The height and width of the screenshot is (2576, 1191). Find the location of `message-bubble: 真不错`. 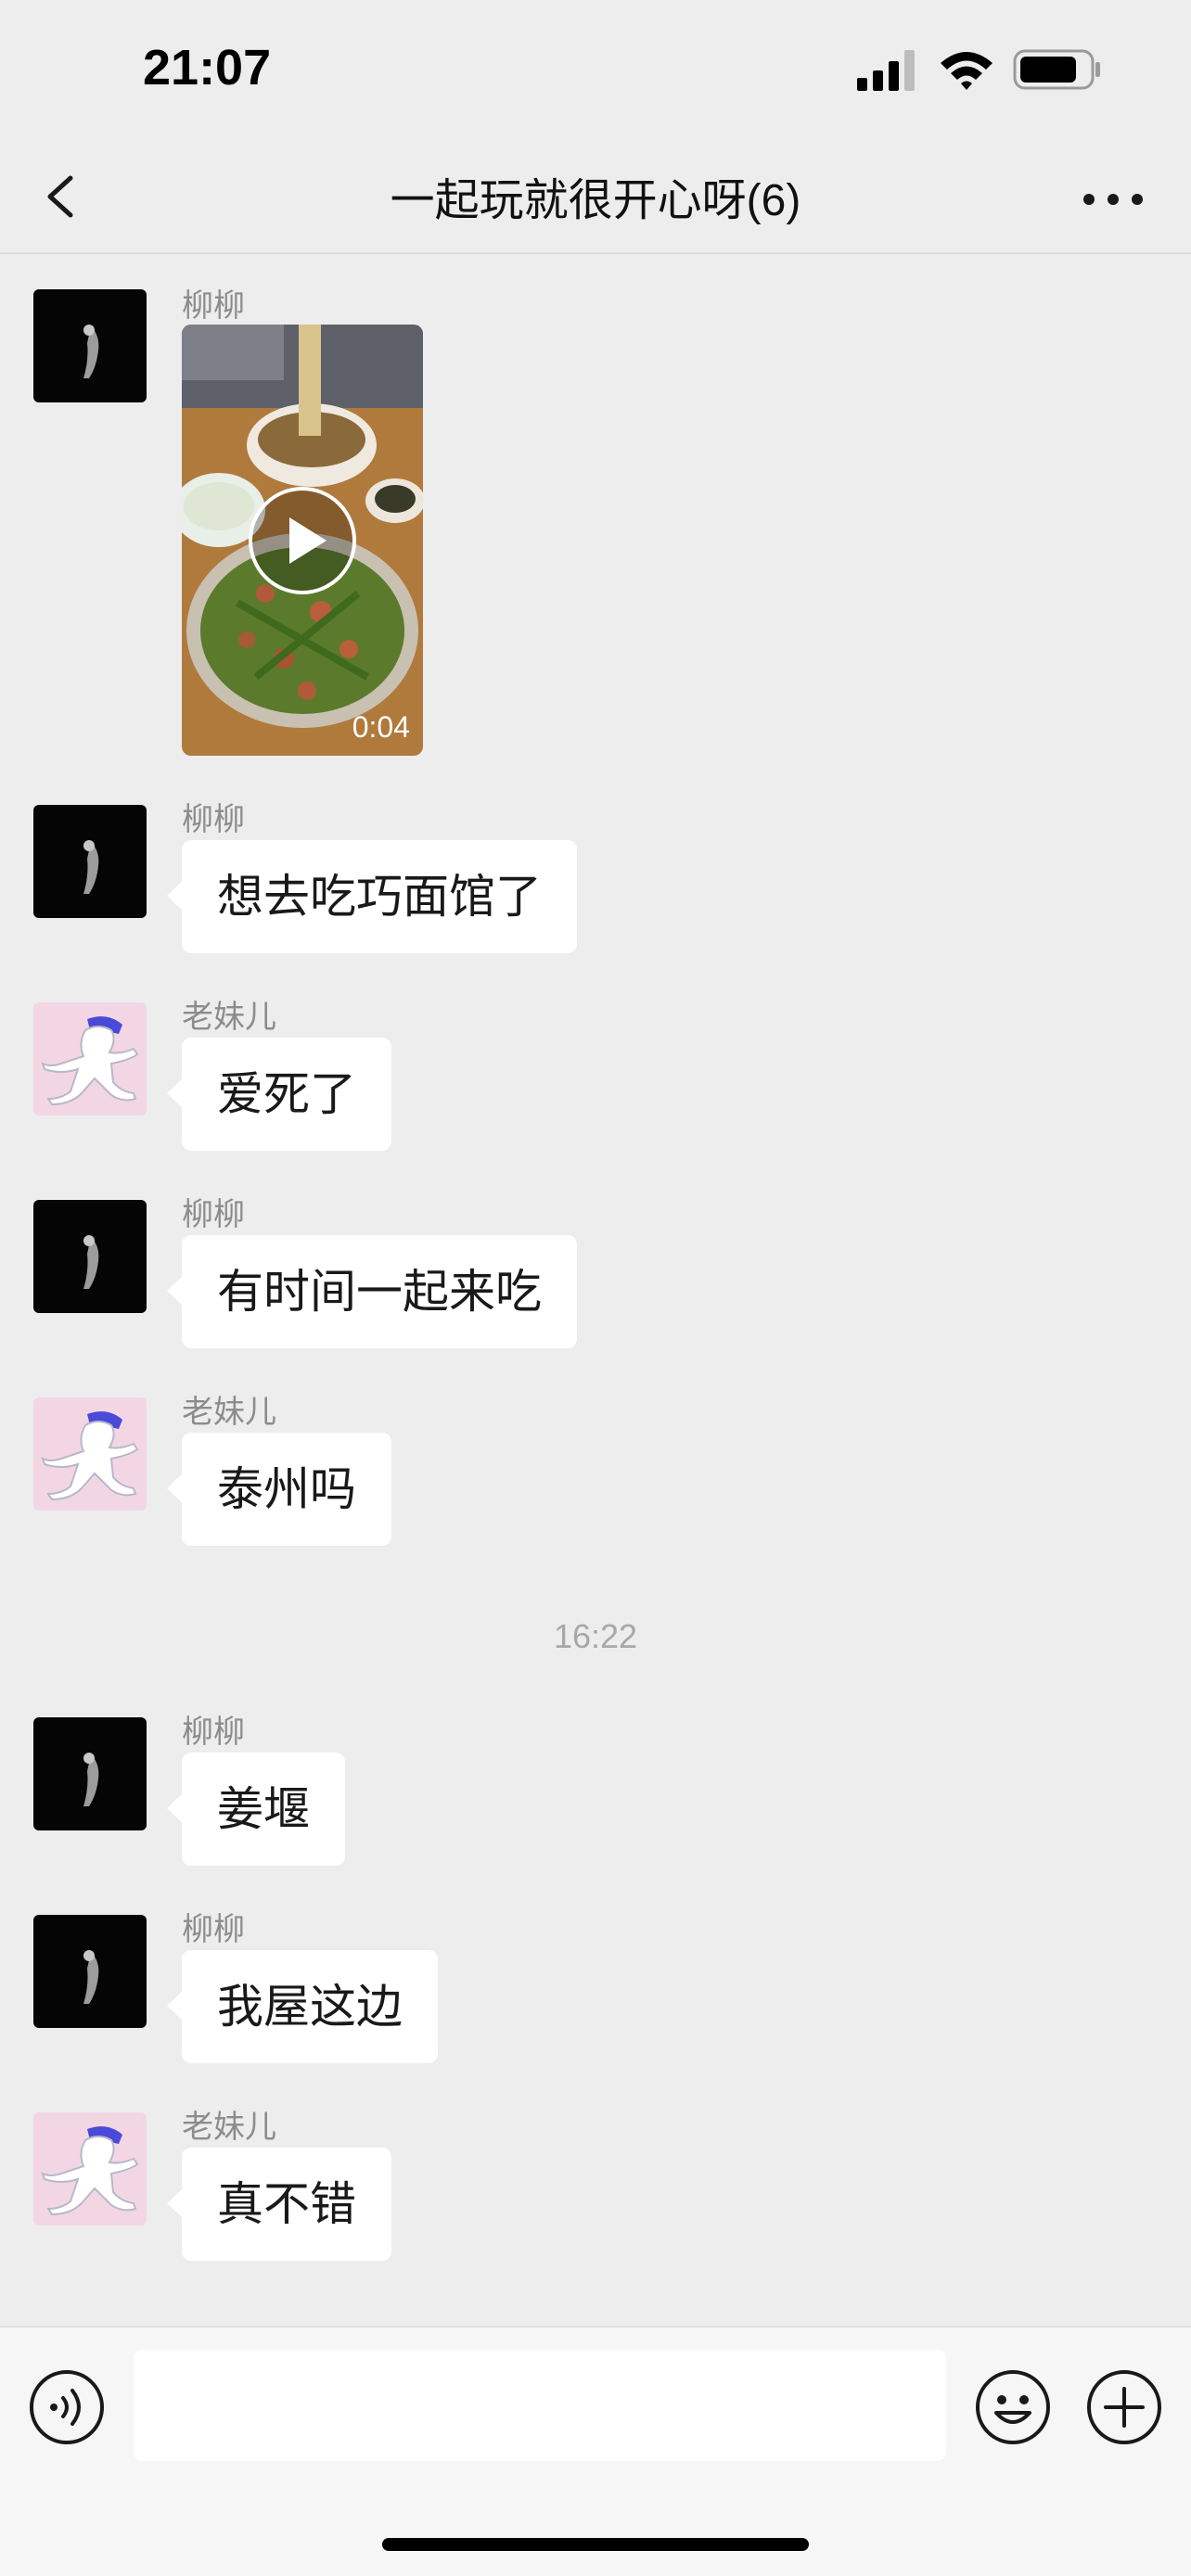

message-bubble: 真不错 is located at coordinates (279, 2205).